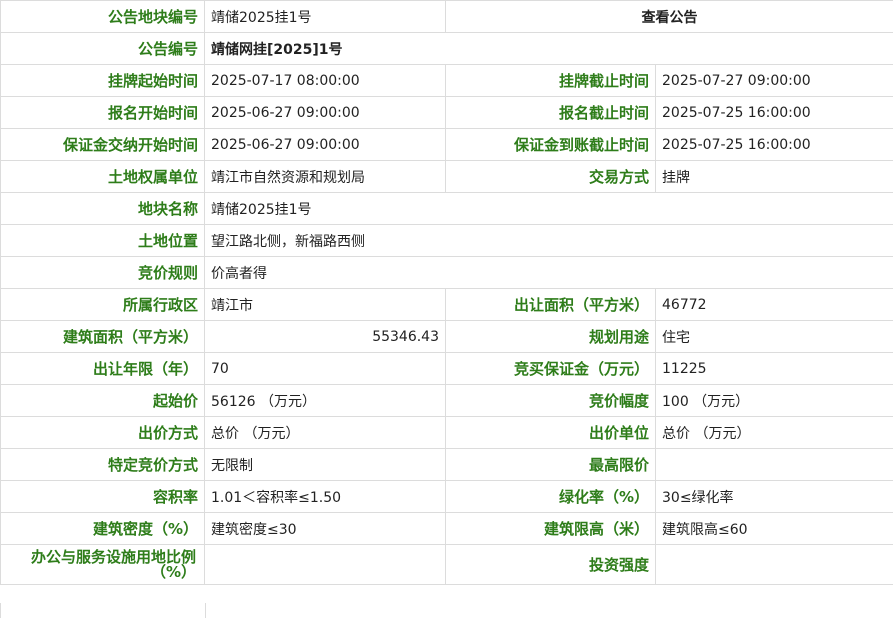 This screenshot has width=893, height=618. Describe the element at coordinates (102, 208) in the screenshot. I see `field-label-parcel-name: 地块名称` at that location.